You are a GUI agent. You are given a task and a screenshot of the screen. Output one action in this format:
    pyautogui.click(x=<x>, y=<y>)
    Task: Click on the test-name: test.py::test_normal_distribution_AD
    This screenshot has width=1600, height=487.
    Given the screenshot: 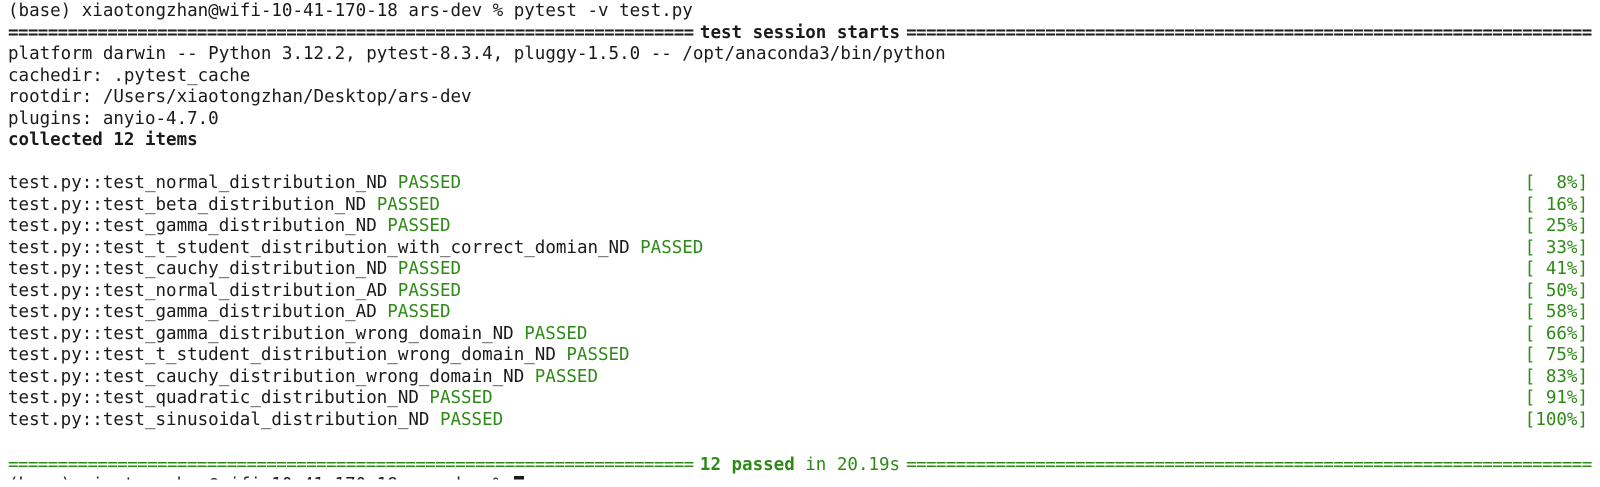 What is the action you would take?
    pyautogui.click(x=198, y=290)
    